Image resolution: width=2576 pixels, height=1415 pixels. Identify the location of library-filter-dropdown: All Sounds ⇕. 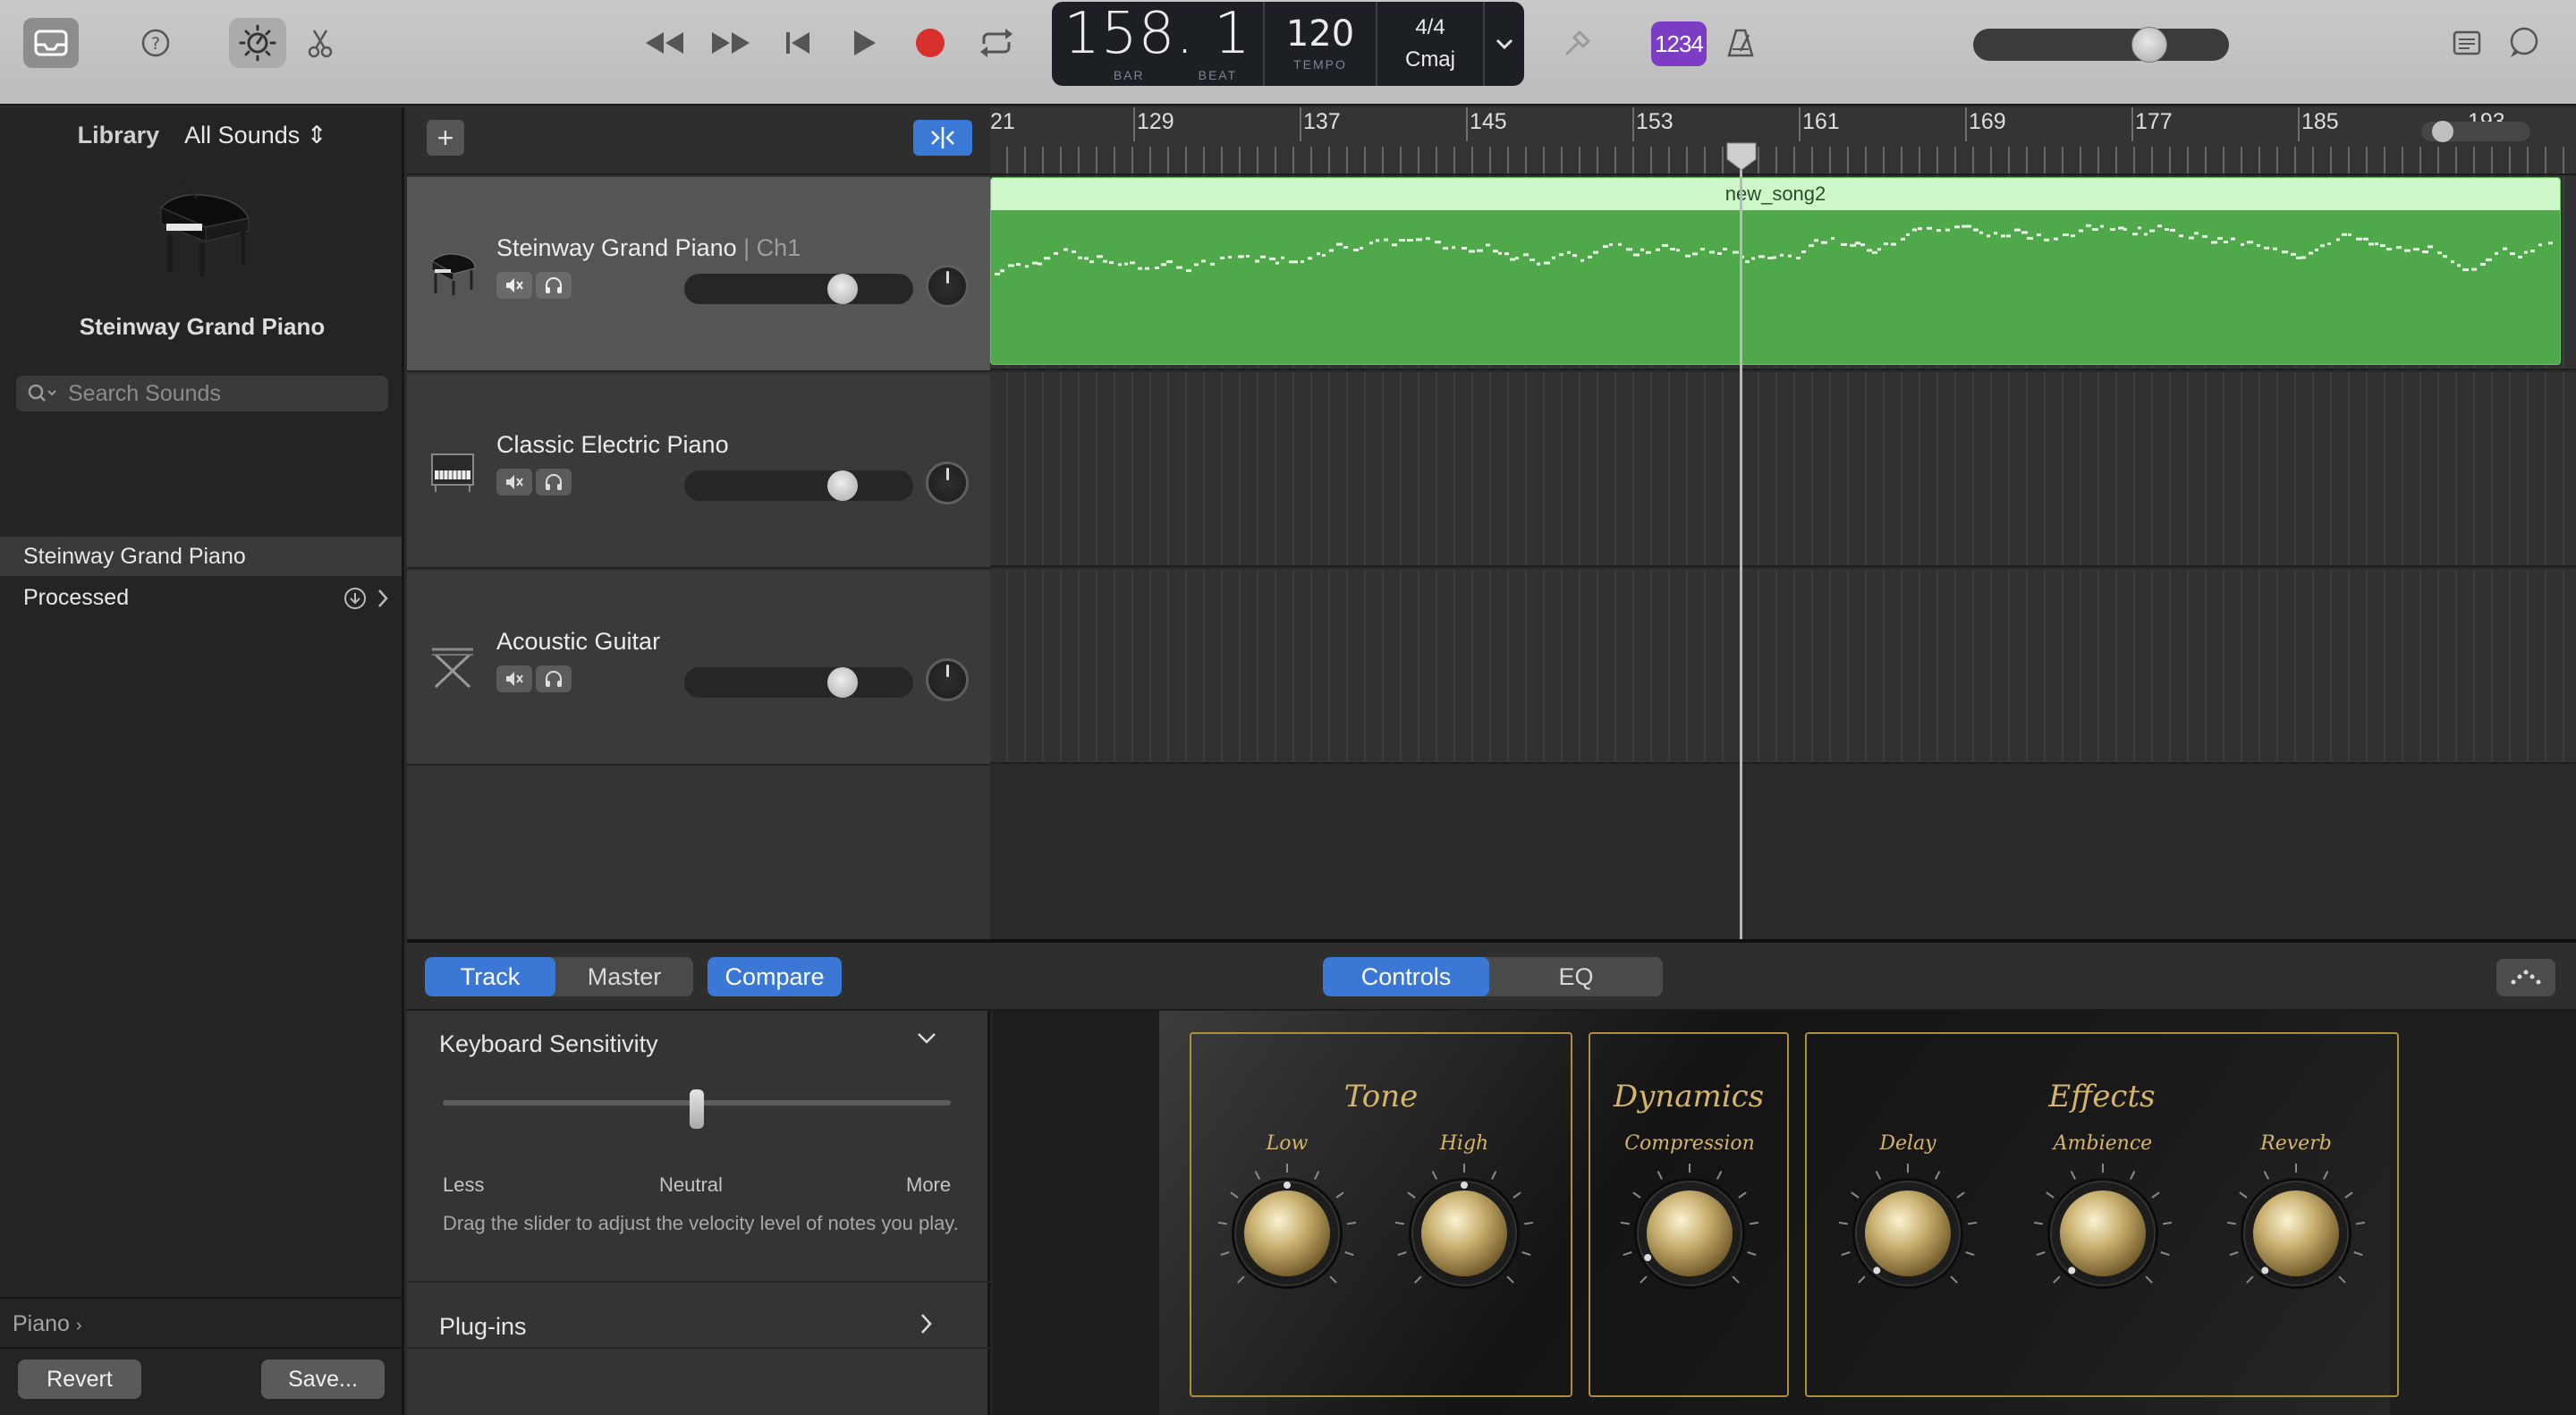
(255, 135).